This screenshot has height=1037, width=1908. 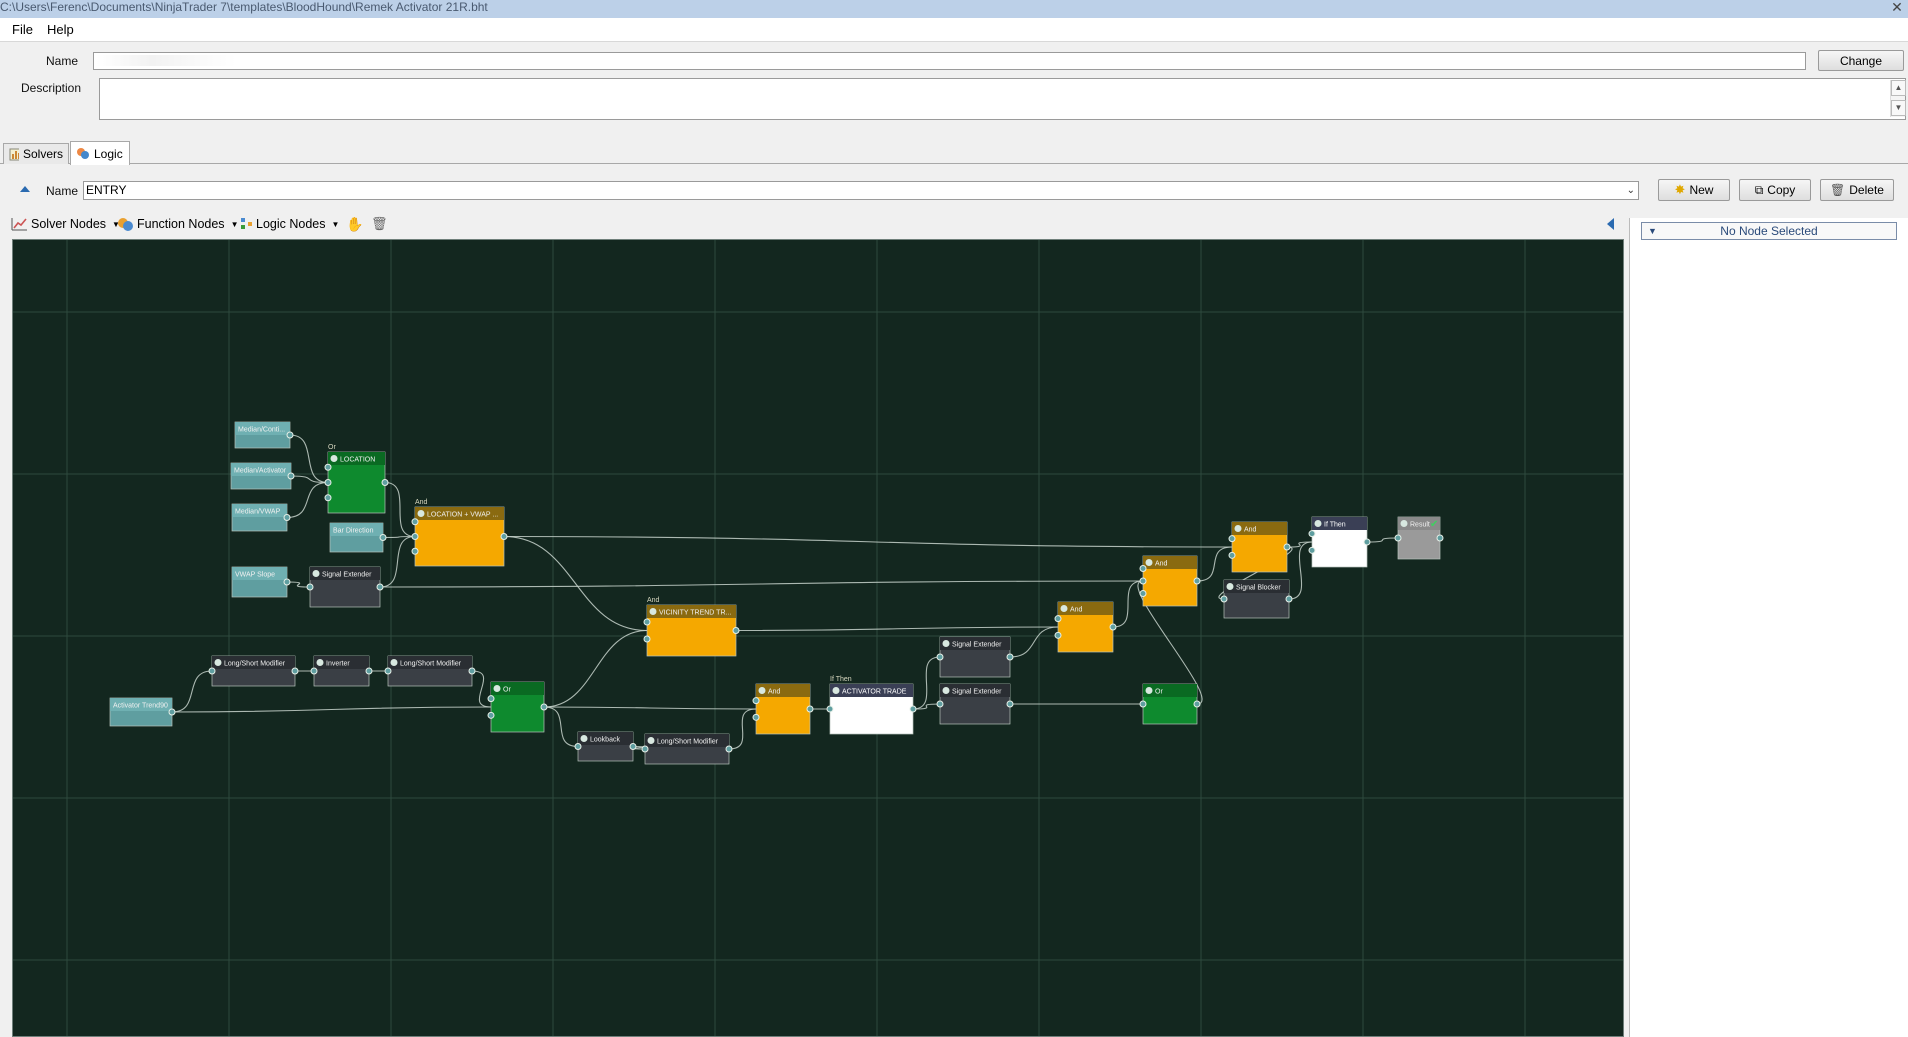 What do you see at coordinates (262, 476) in the screenshot?
I see `graph-node-teal: Median/Activator` at bounding box center [262, 476].